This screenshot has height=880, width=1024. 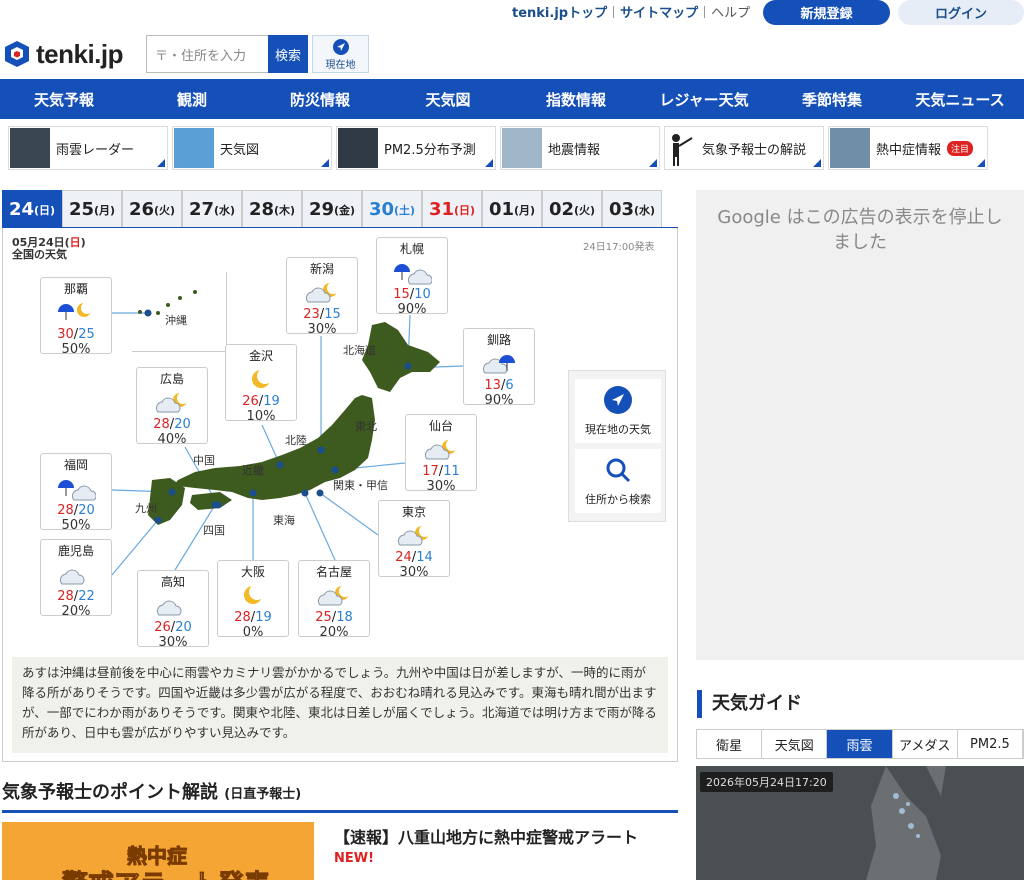 I want to click on city-name: 札幌, so click(x=411, y=249).